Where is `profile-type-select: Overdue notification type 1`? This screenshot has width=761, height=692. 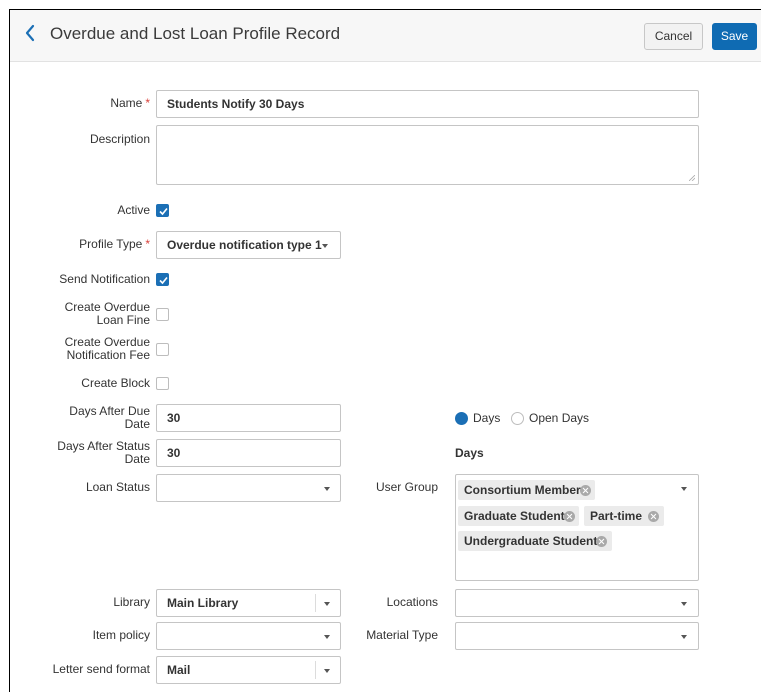
profile-type-select: Overdue notification type 1 is located at coordinates (248, 245).